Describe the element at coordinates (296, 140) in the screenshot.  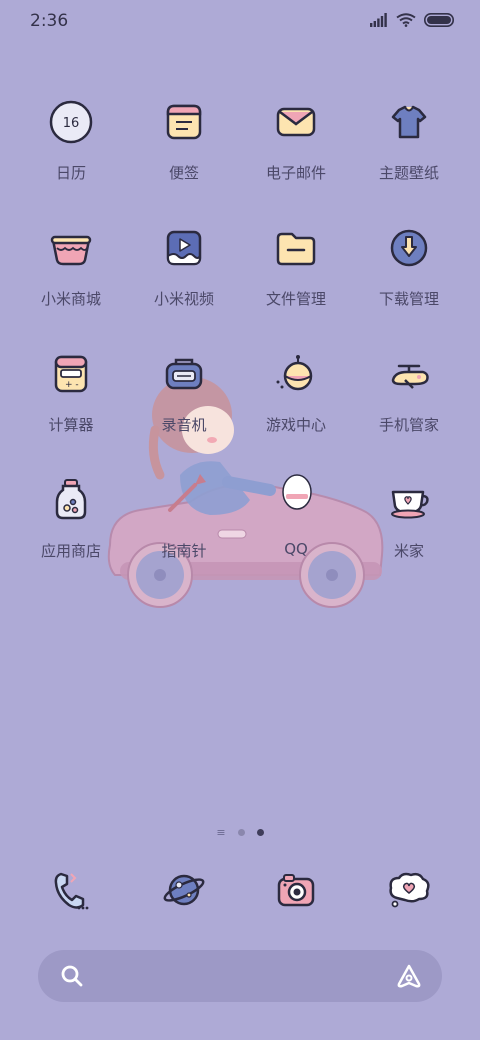
I see `app-mail: 电子邮件` at that location.